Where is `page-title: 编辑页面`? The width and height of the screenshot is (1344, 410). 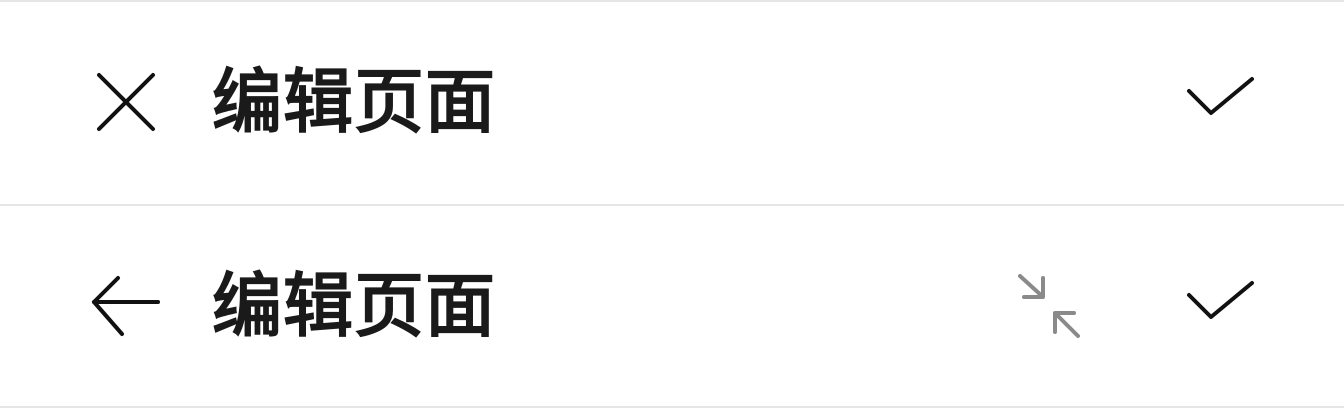
page-title: 编辑页面 is located at coordinates (354, 102).